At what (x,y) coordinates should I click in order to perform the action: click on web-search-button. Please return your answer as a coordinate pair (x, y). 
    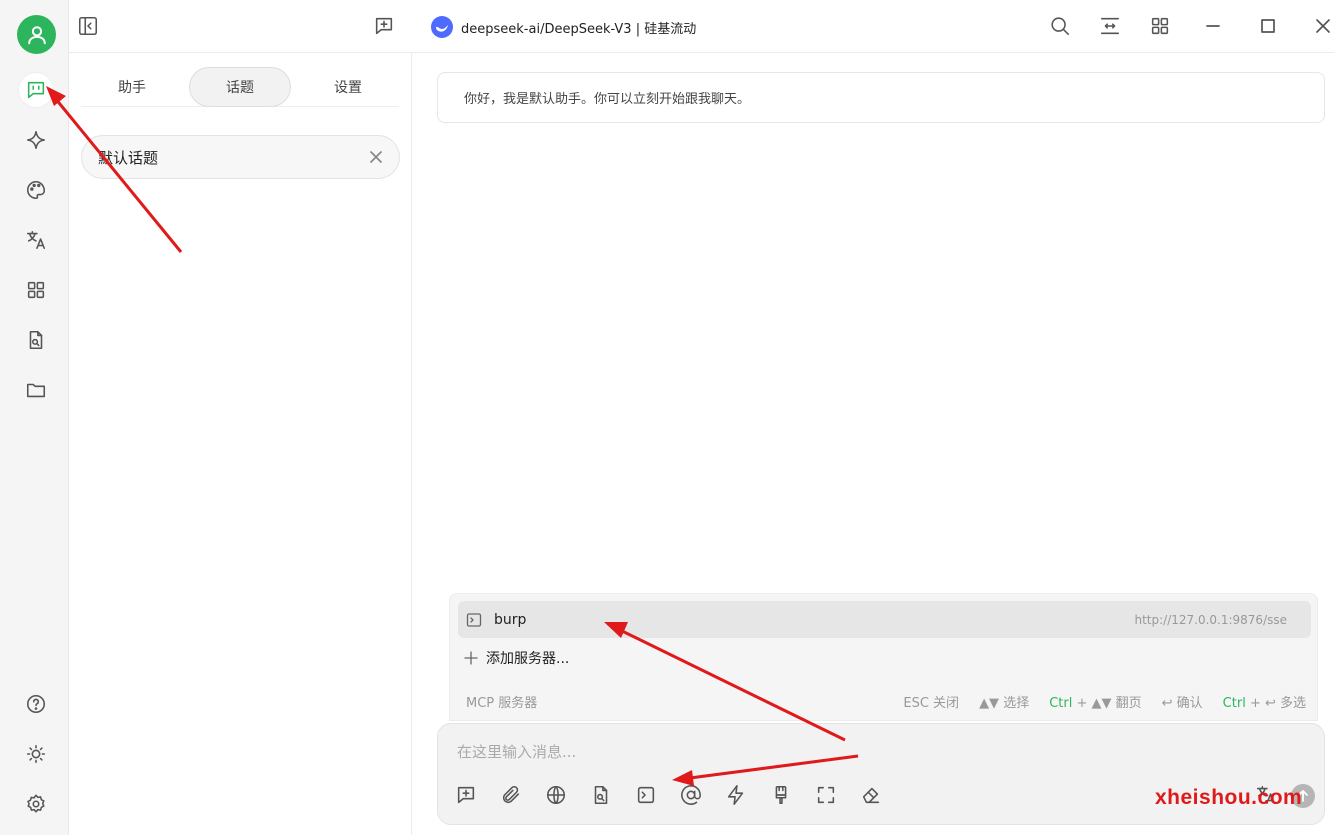
    Looking at the image, I should click on (556, 795).